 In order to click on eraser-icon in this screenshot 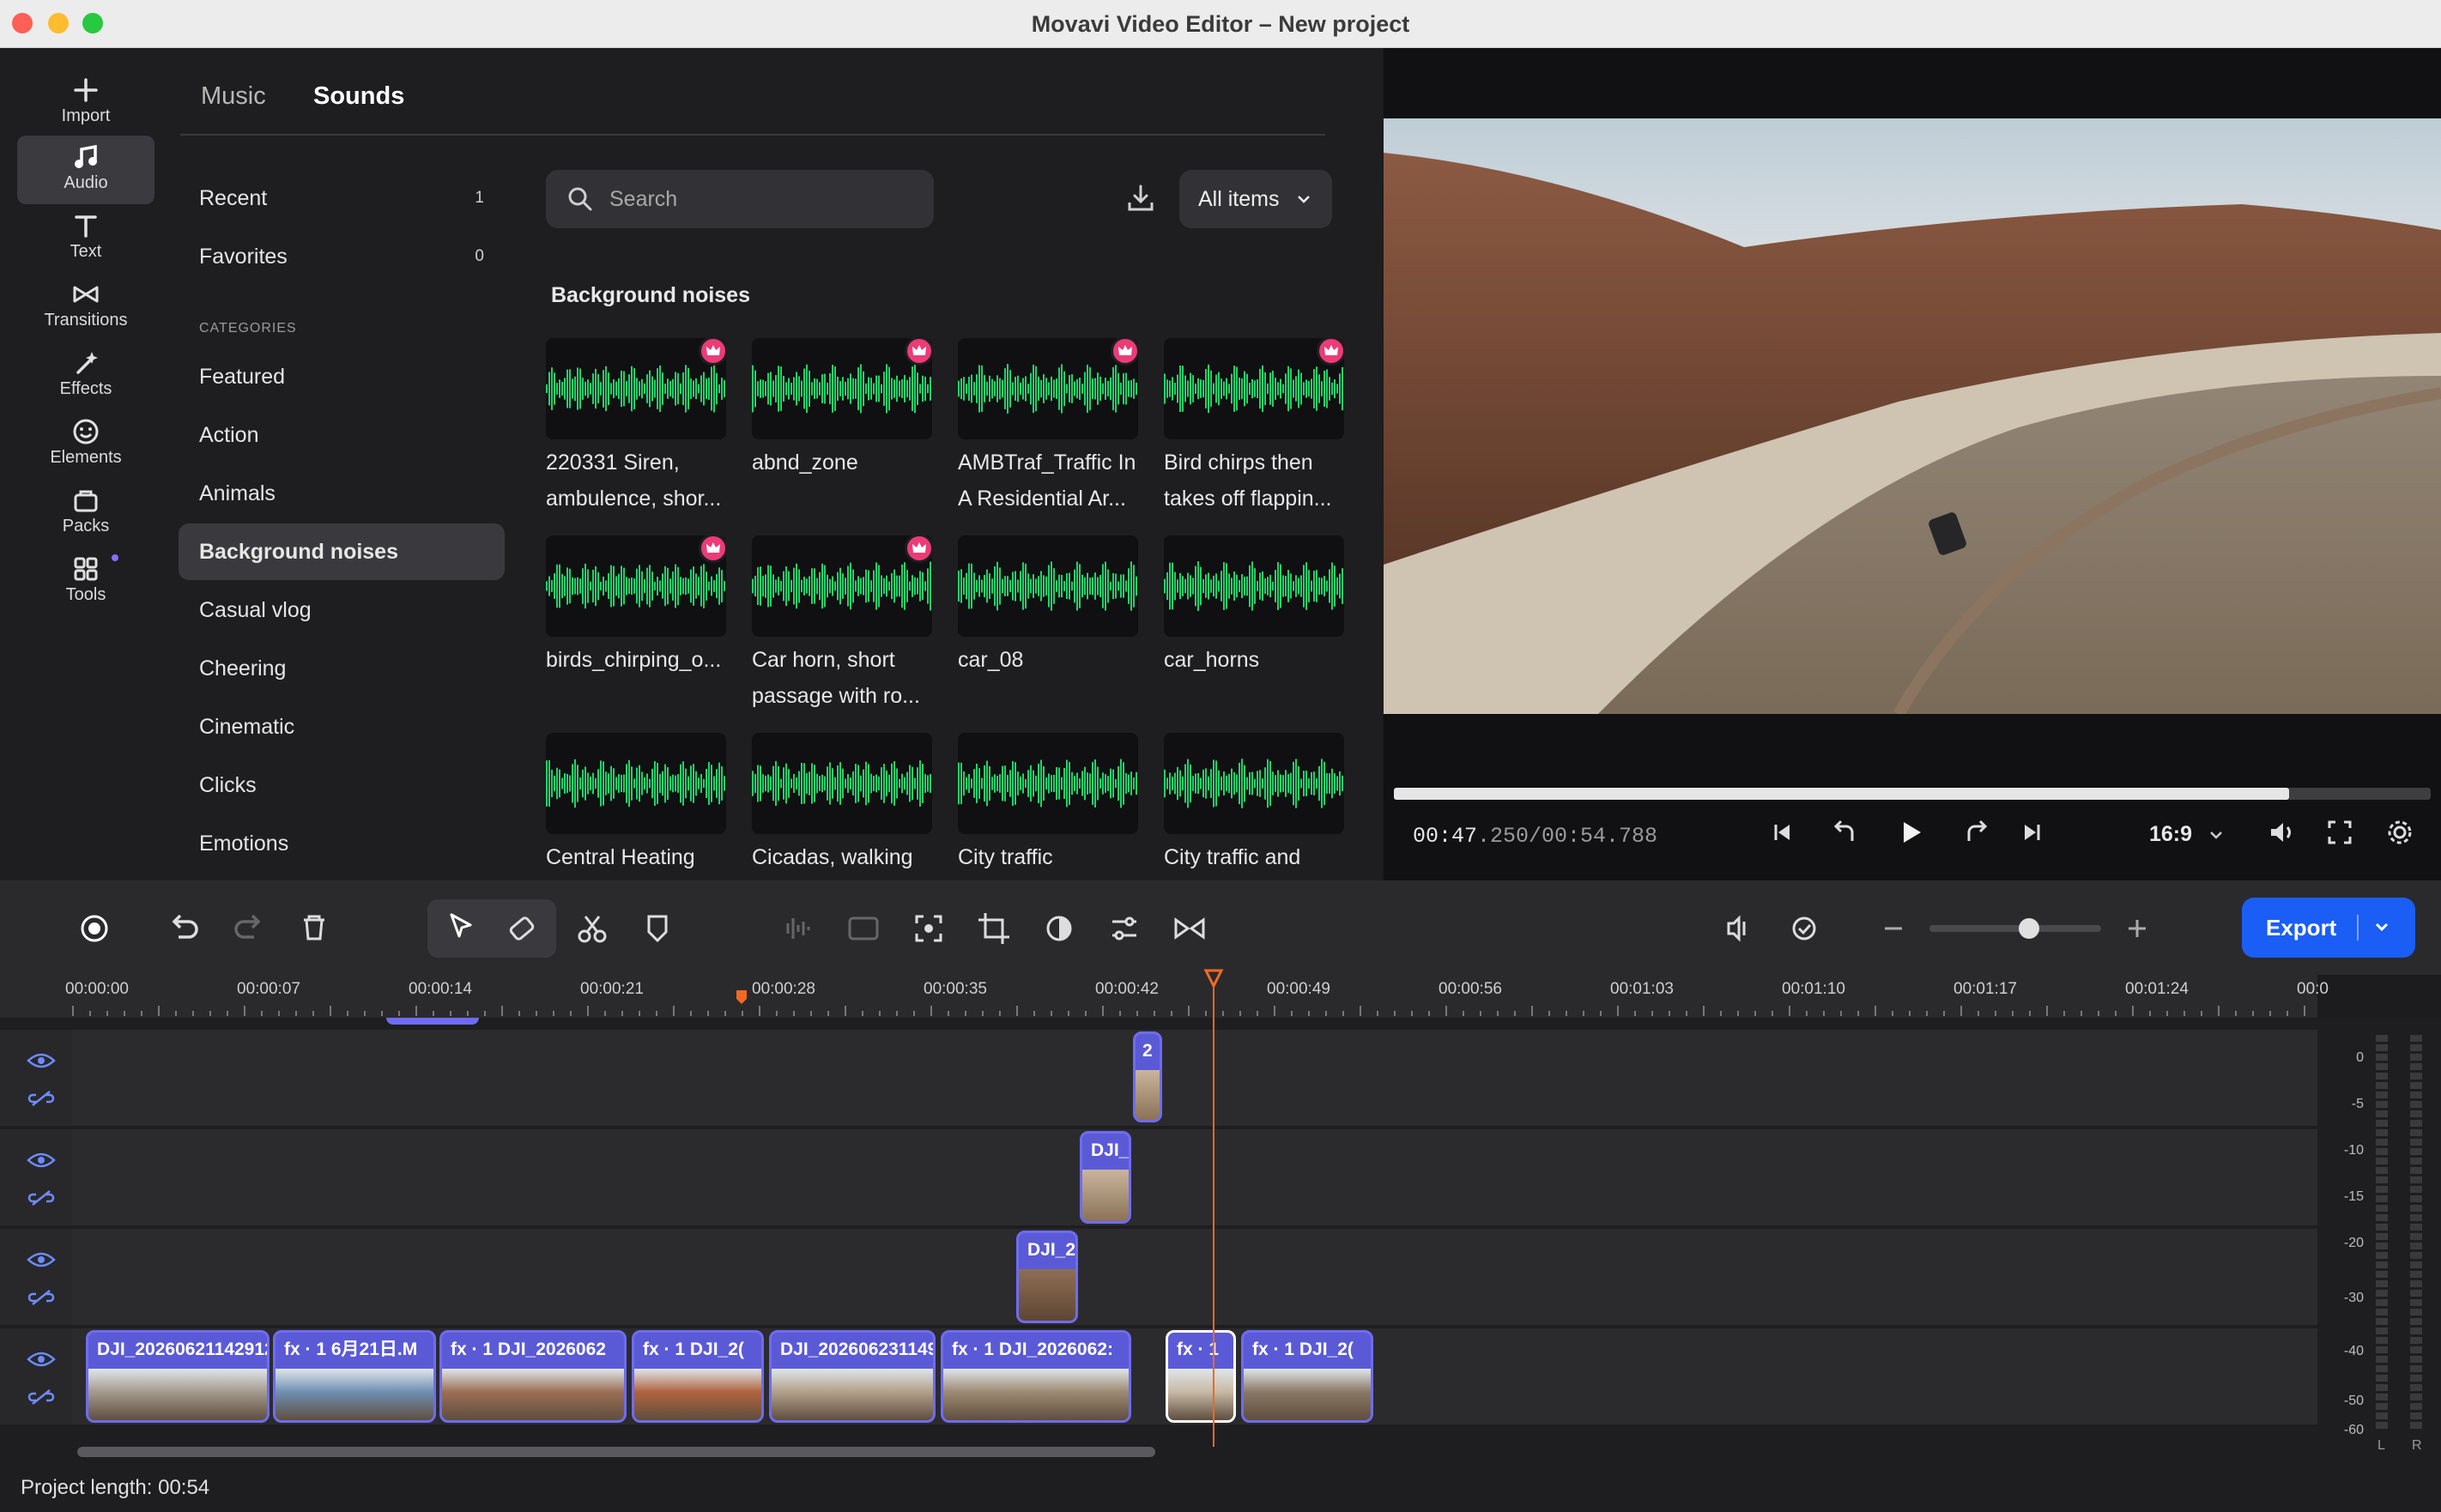, I will do `click(522, 928)`.